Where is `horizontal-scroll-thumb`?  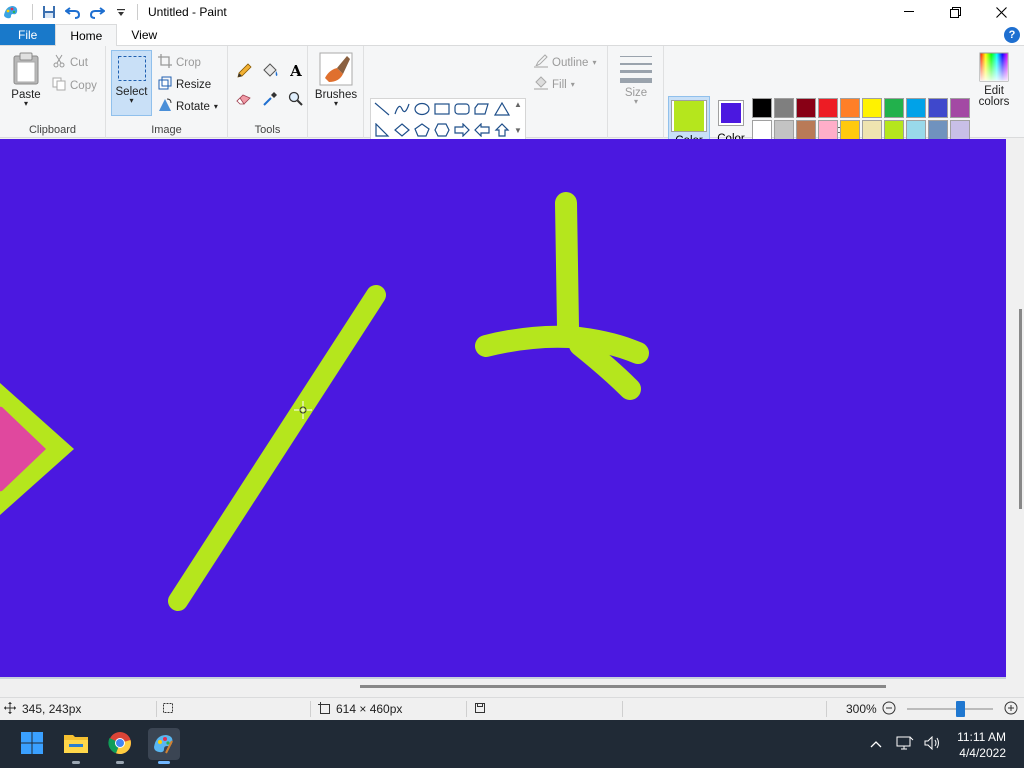
horizontal-scroll-thumb is located at coordinates (623, 686).